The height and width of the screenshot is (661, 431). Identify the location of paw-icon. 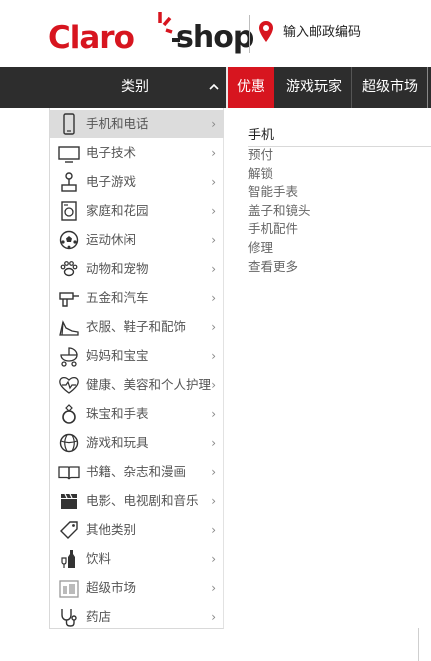
(69, 269).